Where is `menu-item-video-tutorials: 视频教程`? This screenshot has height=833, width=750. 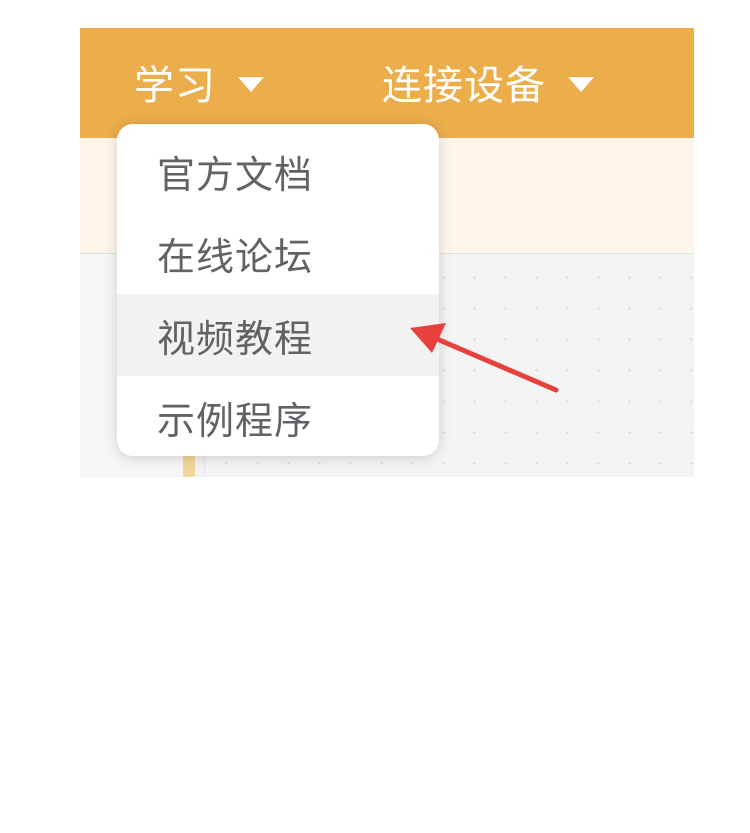 menu-item-video-tutorials: 视频教程 is located at coordinates (278, 335).